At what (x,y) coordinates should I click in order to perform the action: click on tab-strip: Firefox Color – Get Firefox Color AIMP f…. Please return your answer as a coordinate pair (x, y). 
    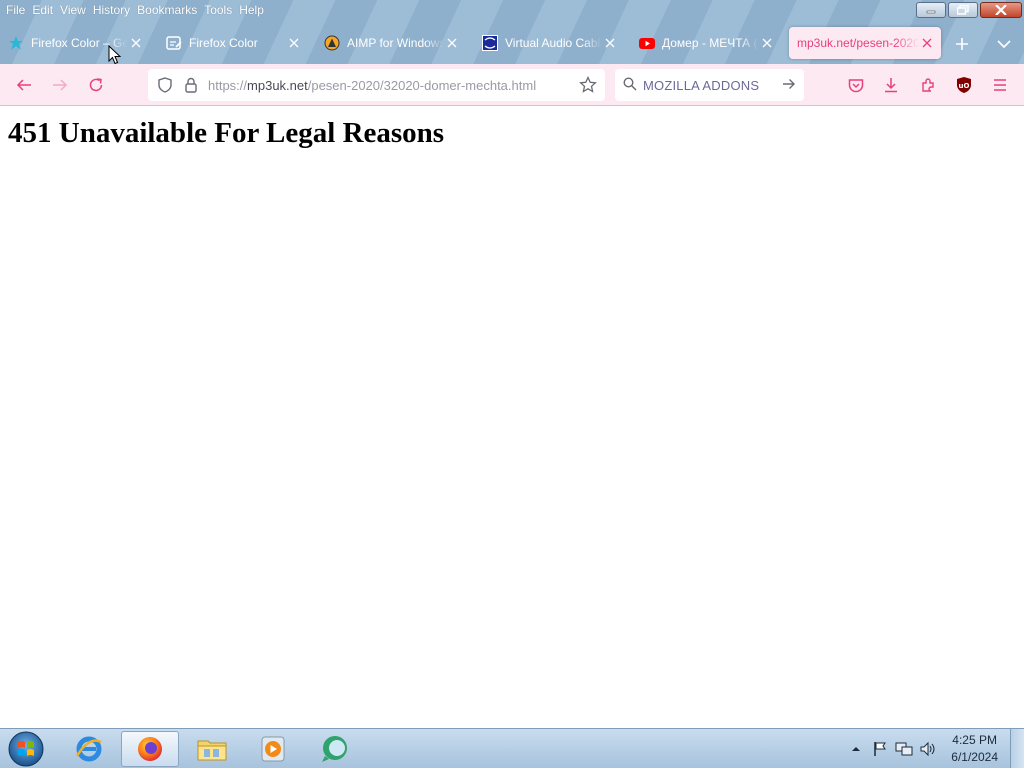
    Looking at the image, I should click on (512, 43).